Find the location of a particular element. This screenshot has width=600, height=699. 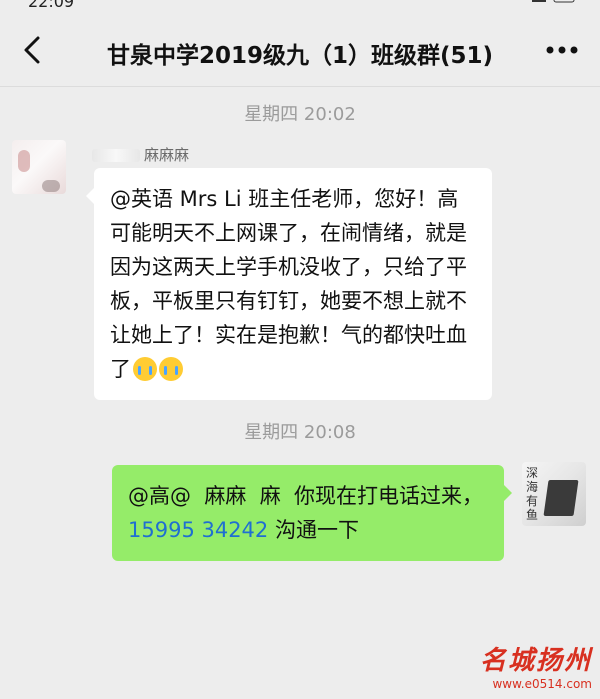

message-timestamp: 星期四 20:02 is located at coordinates (300, 114).